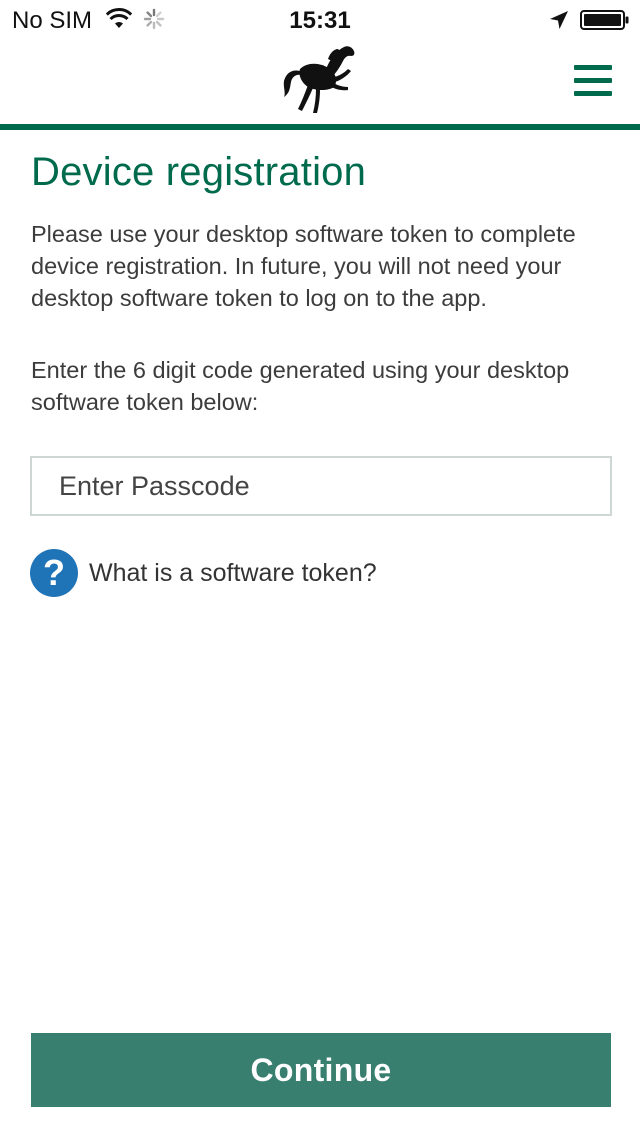  Describe the element at coordinates (233, 573) in the screenshot. I see `help-link-label: What is a software token?` at that location.